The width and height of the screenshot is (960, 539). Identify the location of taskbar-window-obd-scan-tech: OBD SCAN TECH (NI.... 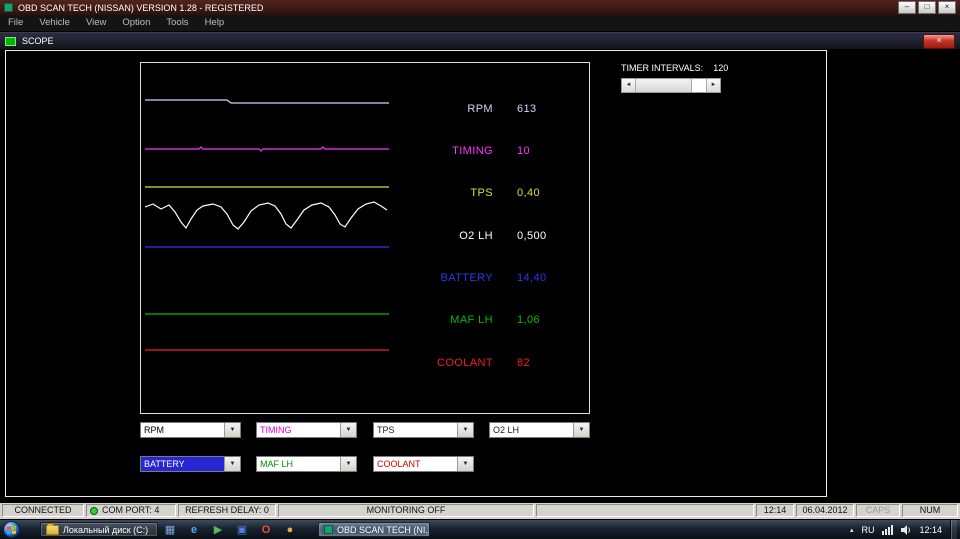
(374, 529).